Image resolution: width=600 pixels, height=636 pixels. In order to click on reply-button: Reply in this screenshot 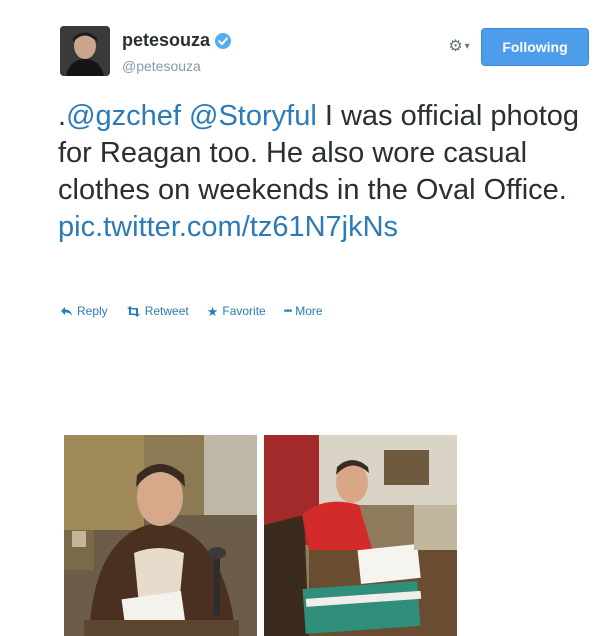, I will do `click(84, 311)`.